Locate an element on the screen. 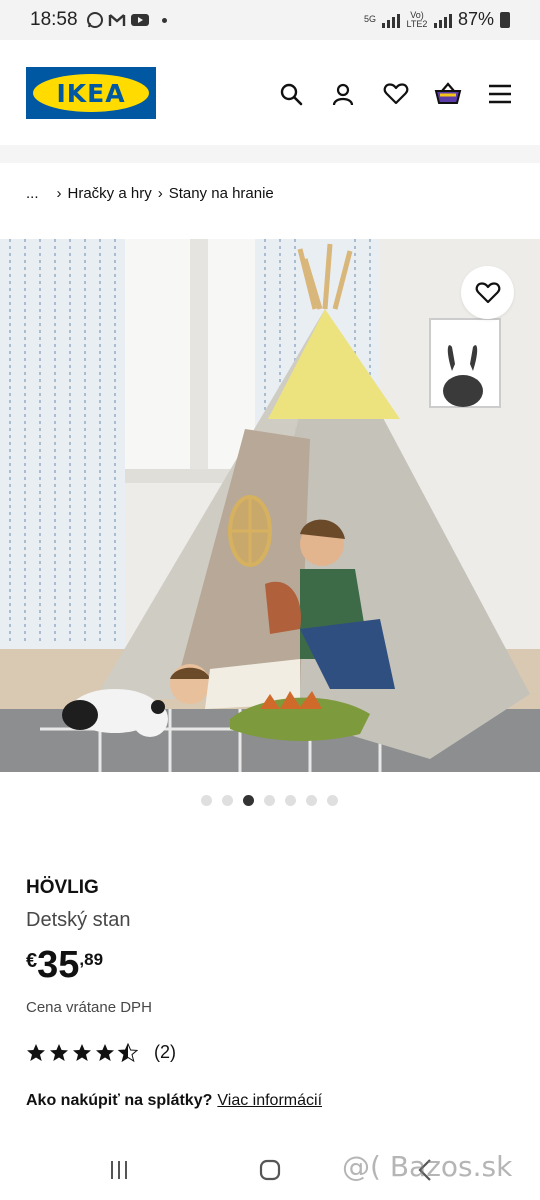 This screenshot has width=540, height=1200. product-price: €35,89 is located at coordinates (64, 965).